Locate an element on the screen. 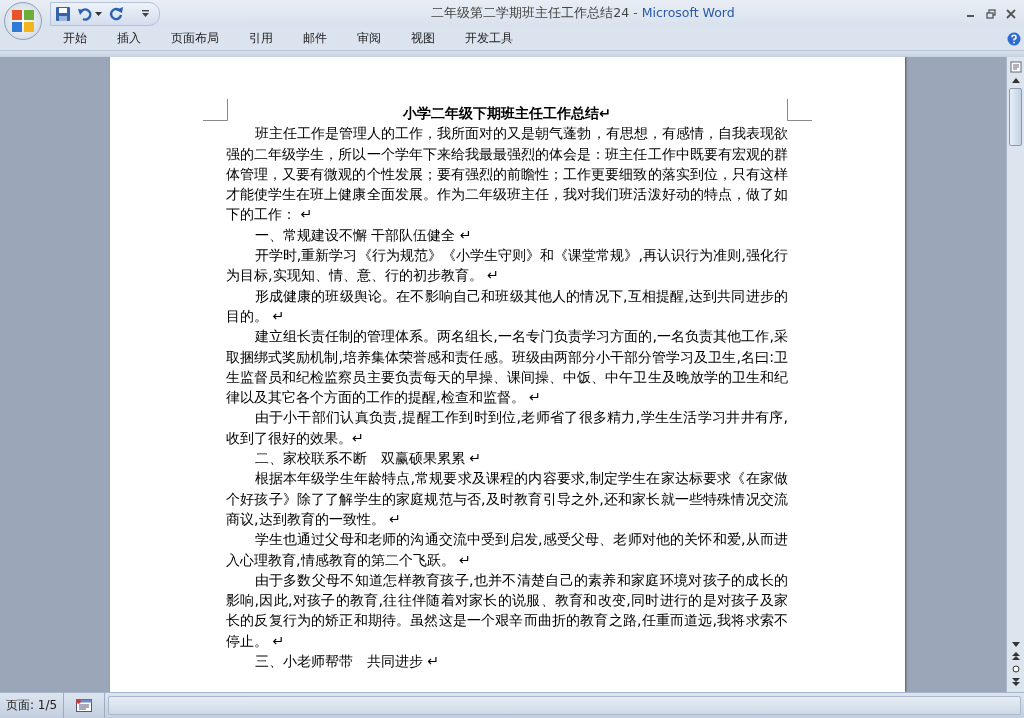 This screenshot has width=1024, height=718. document-title: 小学二年级下期班主任工作总结↵ is located at coordinates (507, 113).